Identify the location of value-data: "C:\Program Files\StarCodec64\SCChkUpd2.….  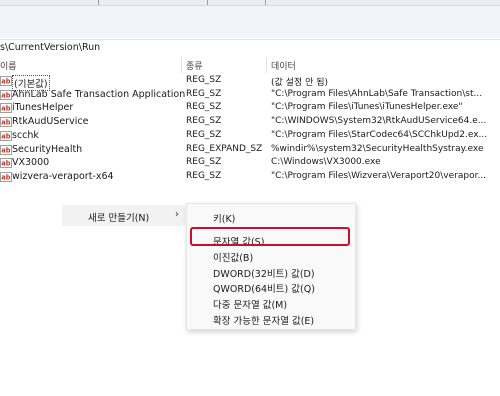
(379, 134).